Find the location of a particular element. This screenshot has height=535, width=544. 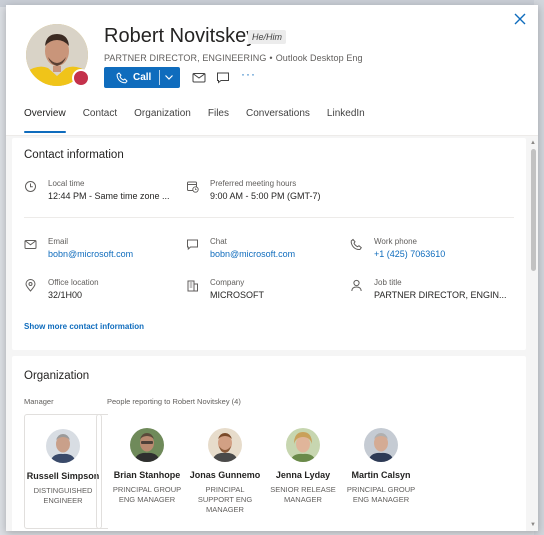

tab-files: Files is located at coordinates (218, 120).